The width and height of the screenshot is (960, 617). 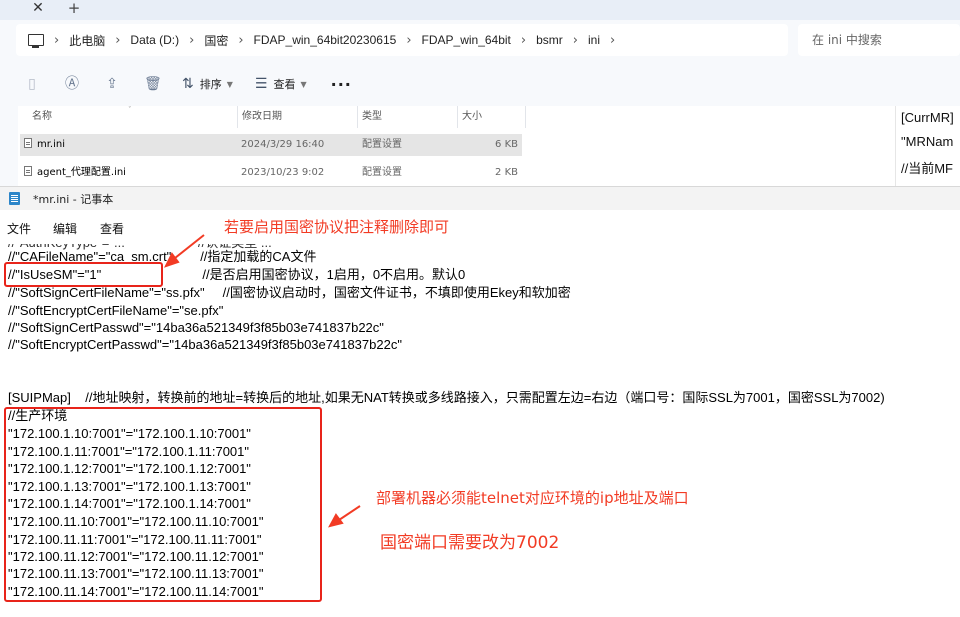 I want to click on breadcrumb-guomi: 国密, so click(x=216, y=40).